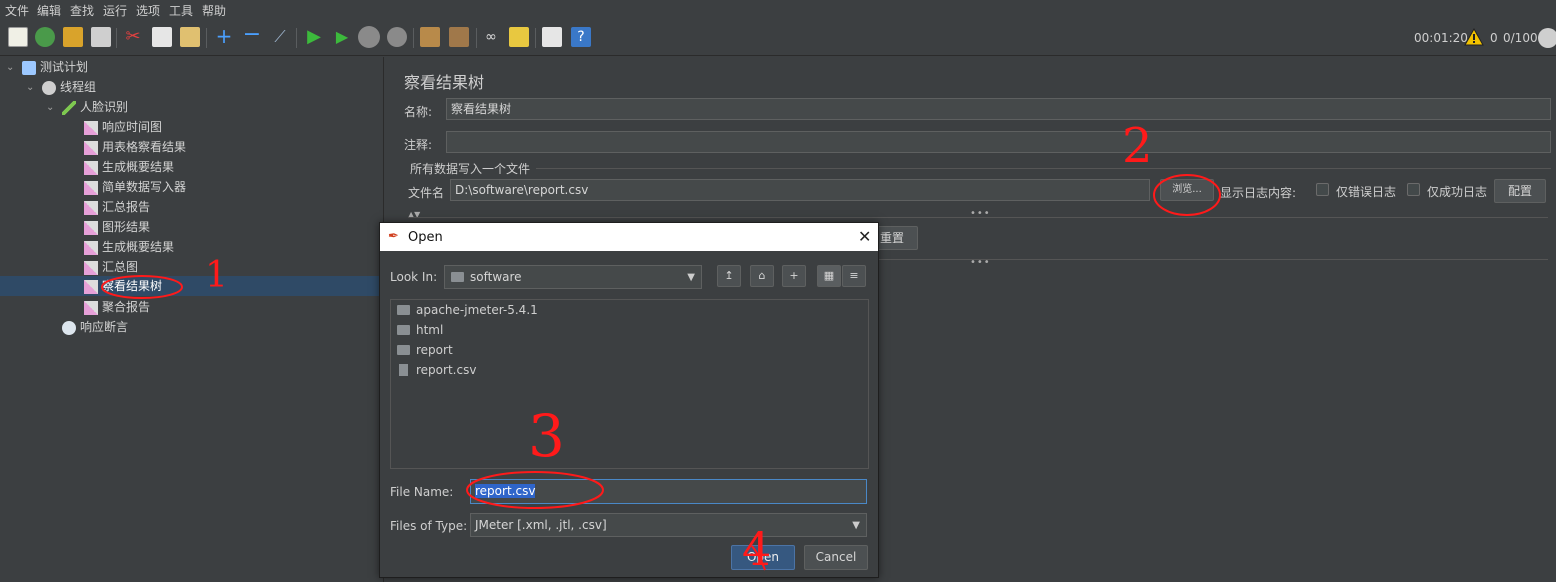 The image size is (1556, 582). Describe the element at coordinates (148, 10) in the screenshot. I see `menu-options: 选项` at that location.